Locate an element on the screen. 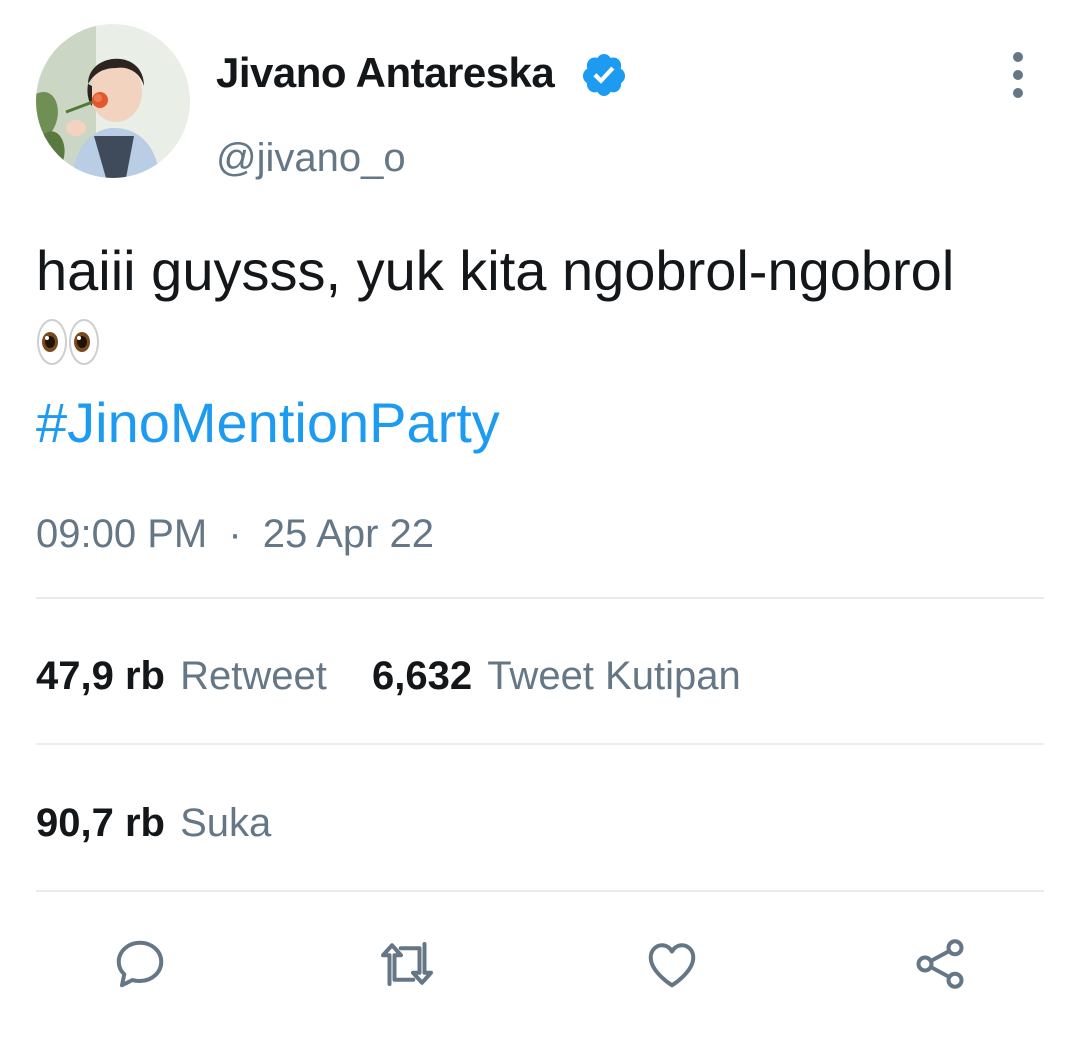  share-icon is located at coordinates (940, 964).